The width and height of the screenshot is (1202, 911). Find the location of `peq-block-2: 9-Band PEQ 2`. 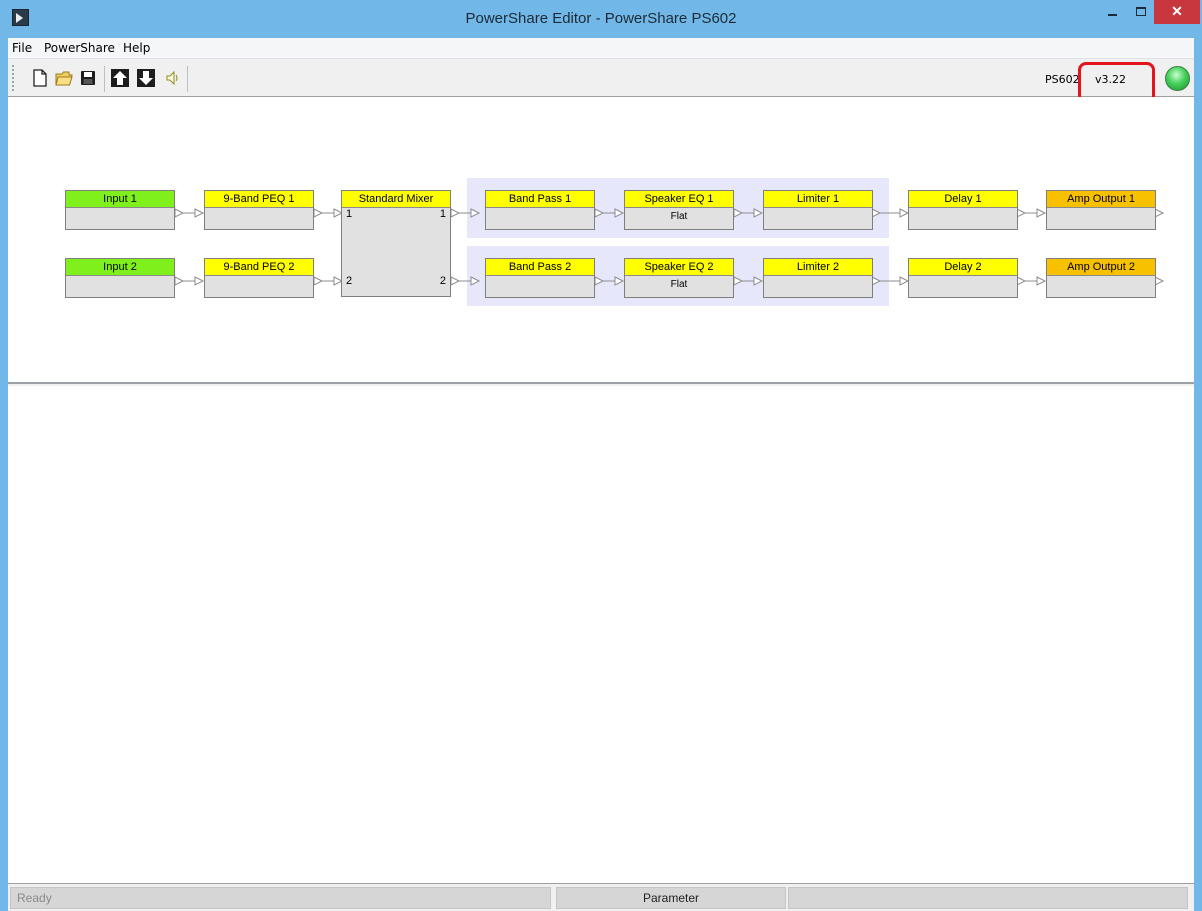

peq-block-2: 9-Band PEQ 2 is located at coordinates (259, 278).